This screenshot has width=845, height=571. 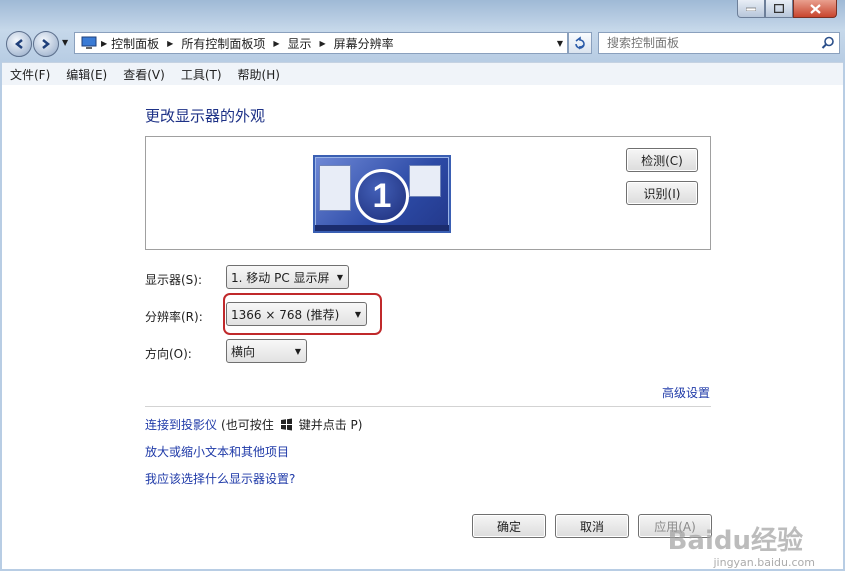 I want to click on control-panel-icon, so click(x=89, y=42).